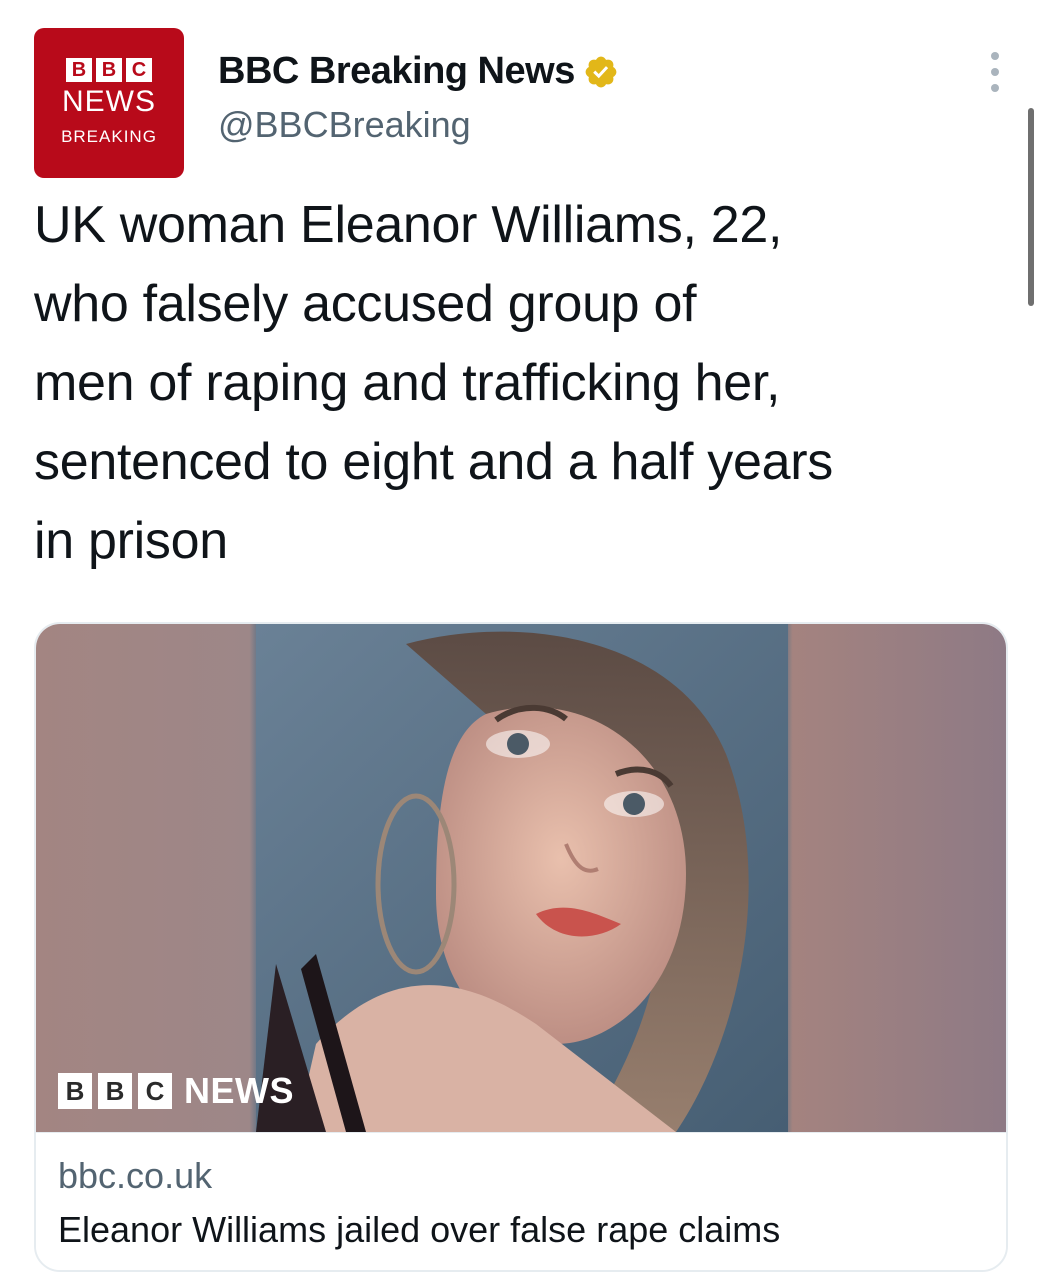  I want to click on tweet-text-line: in prison, so click(131, 541).